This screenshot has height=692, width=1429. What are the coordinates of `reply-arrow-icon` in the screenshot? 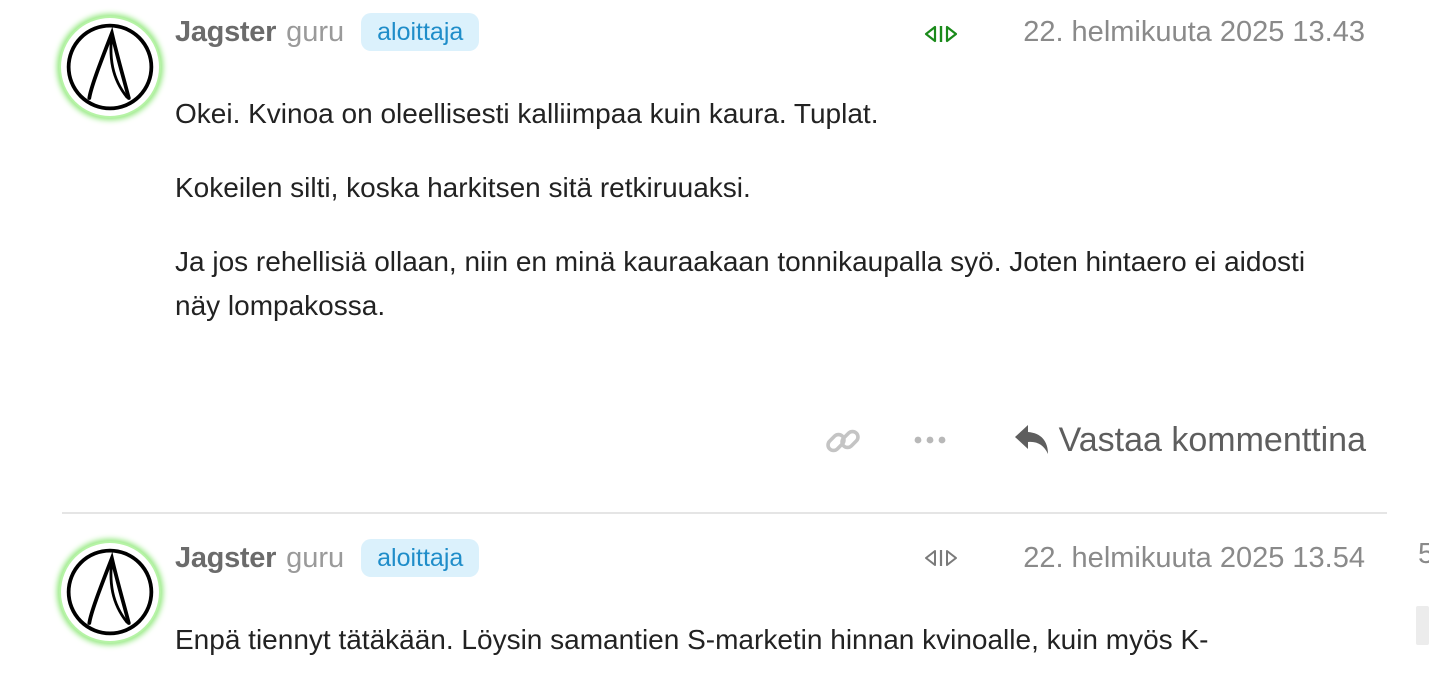 It's located at (1031, 439).